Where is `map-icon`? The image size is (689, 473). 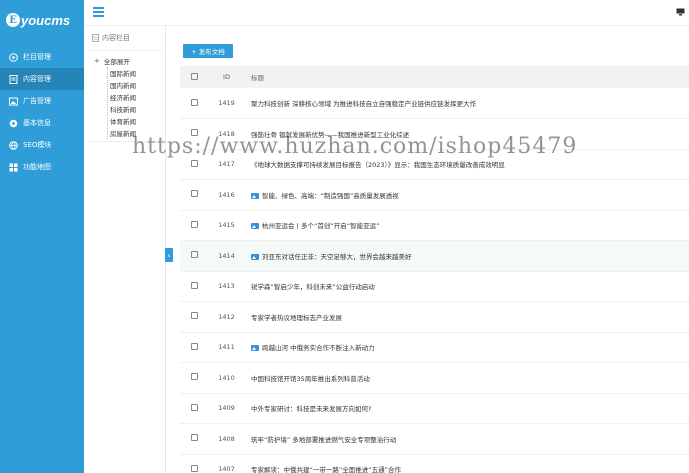
map-icon is located at coordinates (13, 167).